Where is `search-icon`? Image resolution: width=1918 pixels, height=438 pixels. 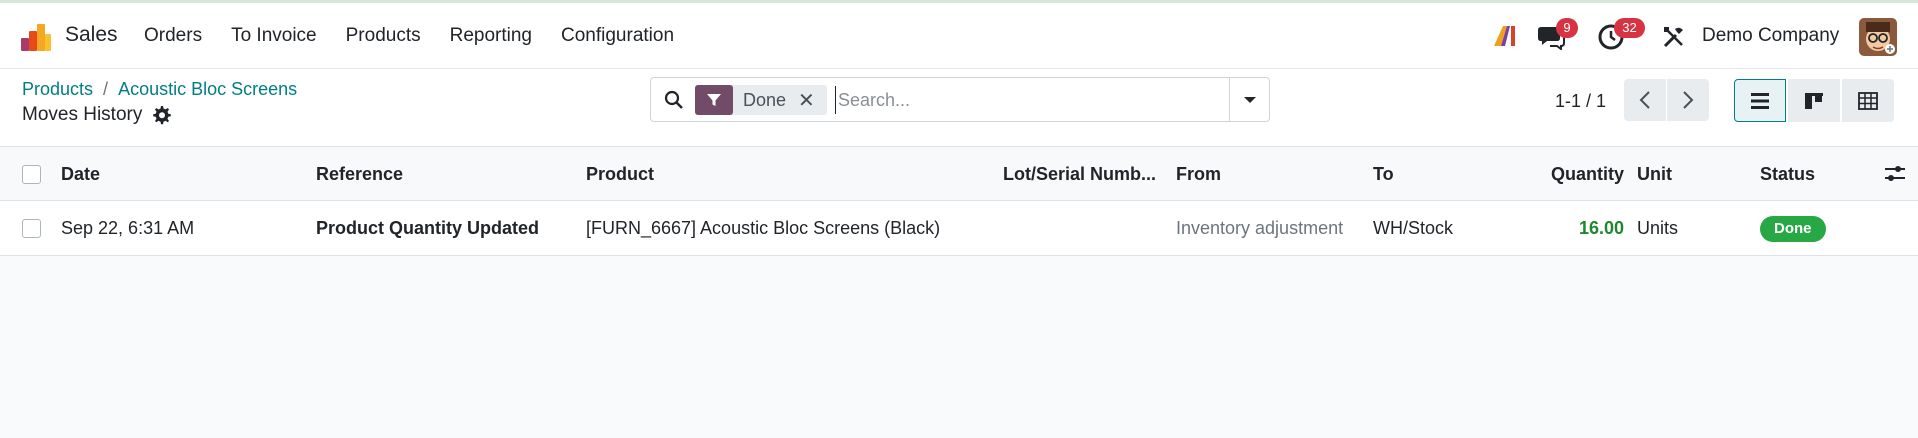
search-icon is located at coordinates (674, 100).